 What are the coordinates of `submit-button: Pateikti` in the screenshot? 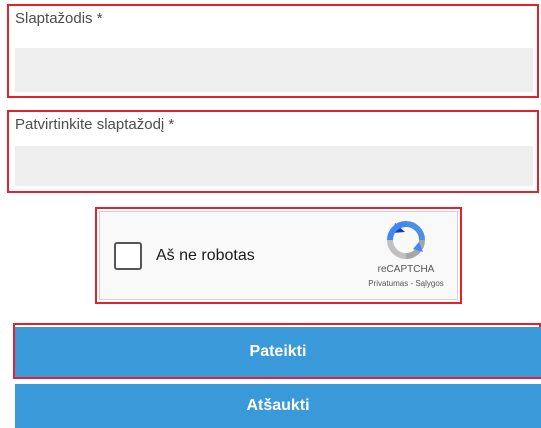 It's located at (278, 352).